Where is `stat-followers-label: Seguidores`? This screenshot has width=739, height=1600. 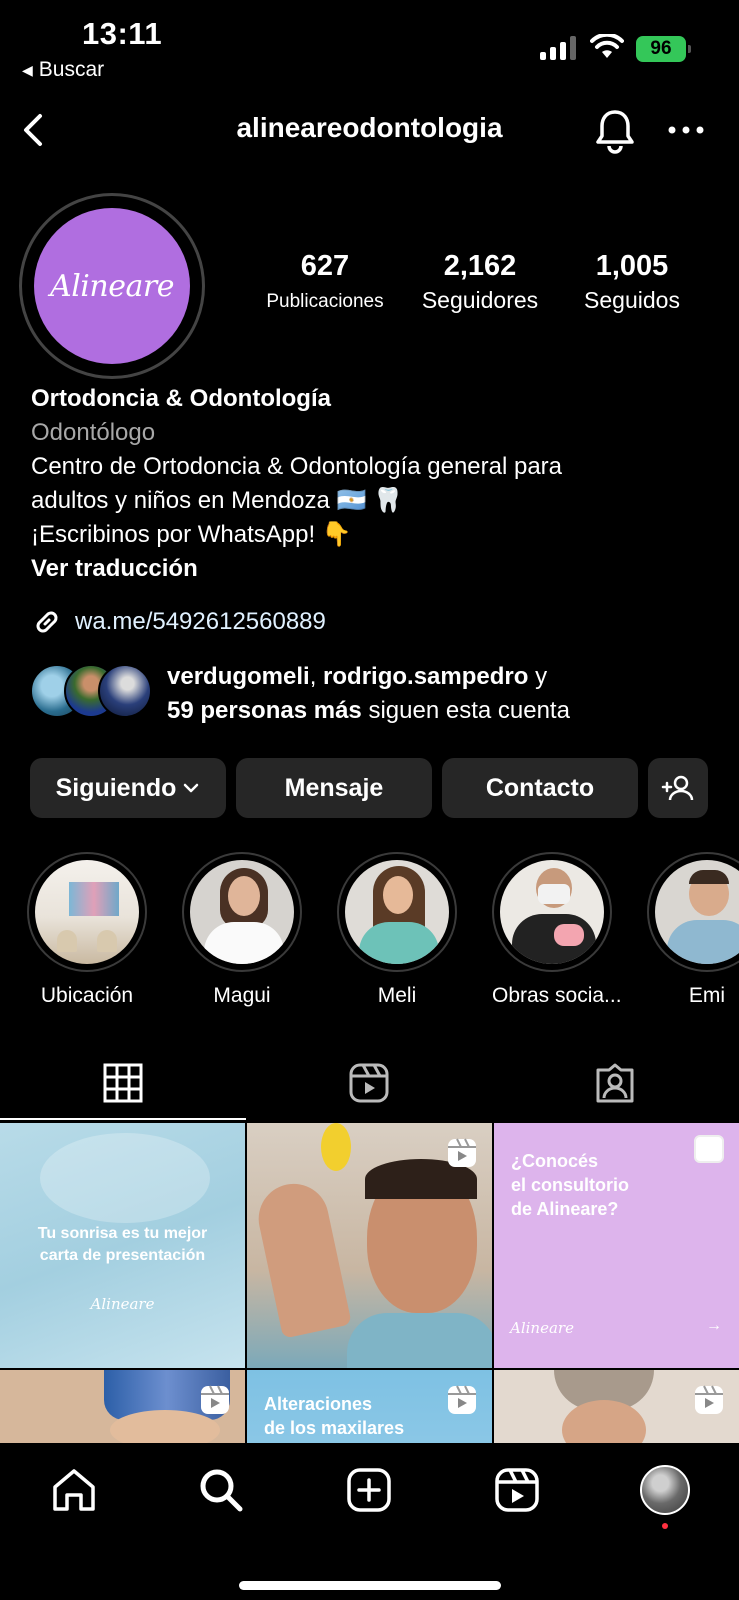 stat-followers-label: Seguidores is located at coordinates (480, 300).